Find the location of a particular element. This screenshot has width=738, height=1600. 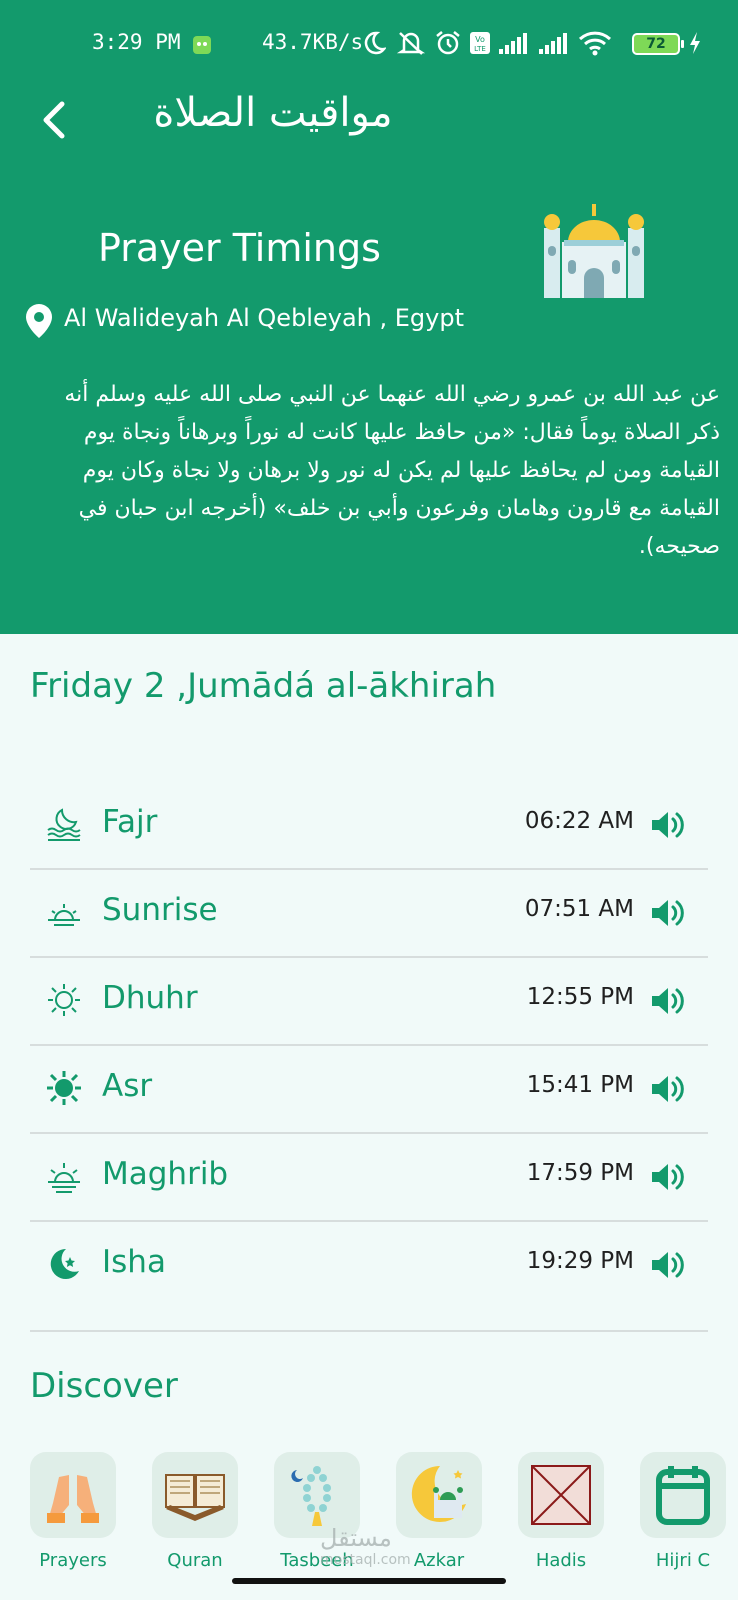

prayer-time: 17:59 PM is located at coordinates (580, 1173).